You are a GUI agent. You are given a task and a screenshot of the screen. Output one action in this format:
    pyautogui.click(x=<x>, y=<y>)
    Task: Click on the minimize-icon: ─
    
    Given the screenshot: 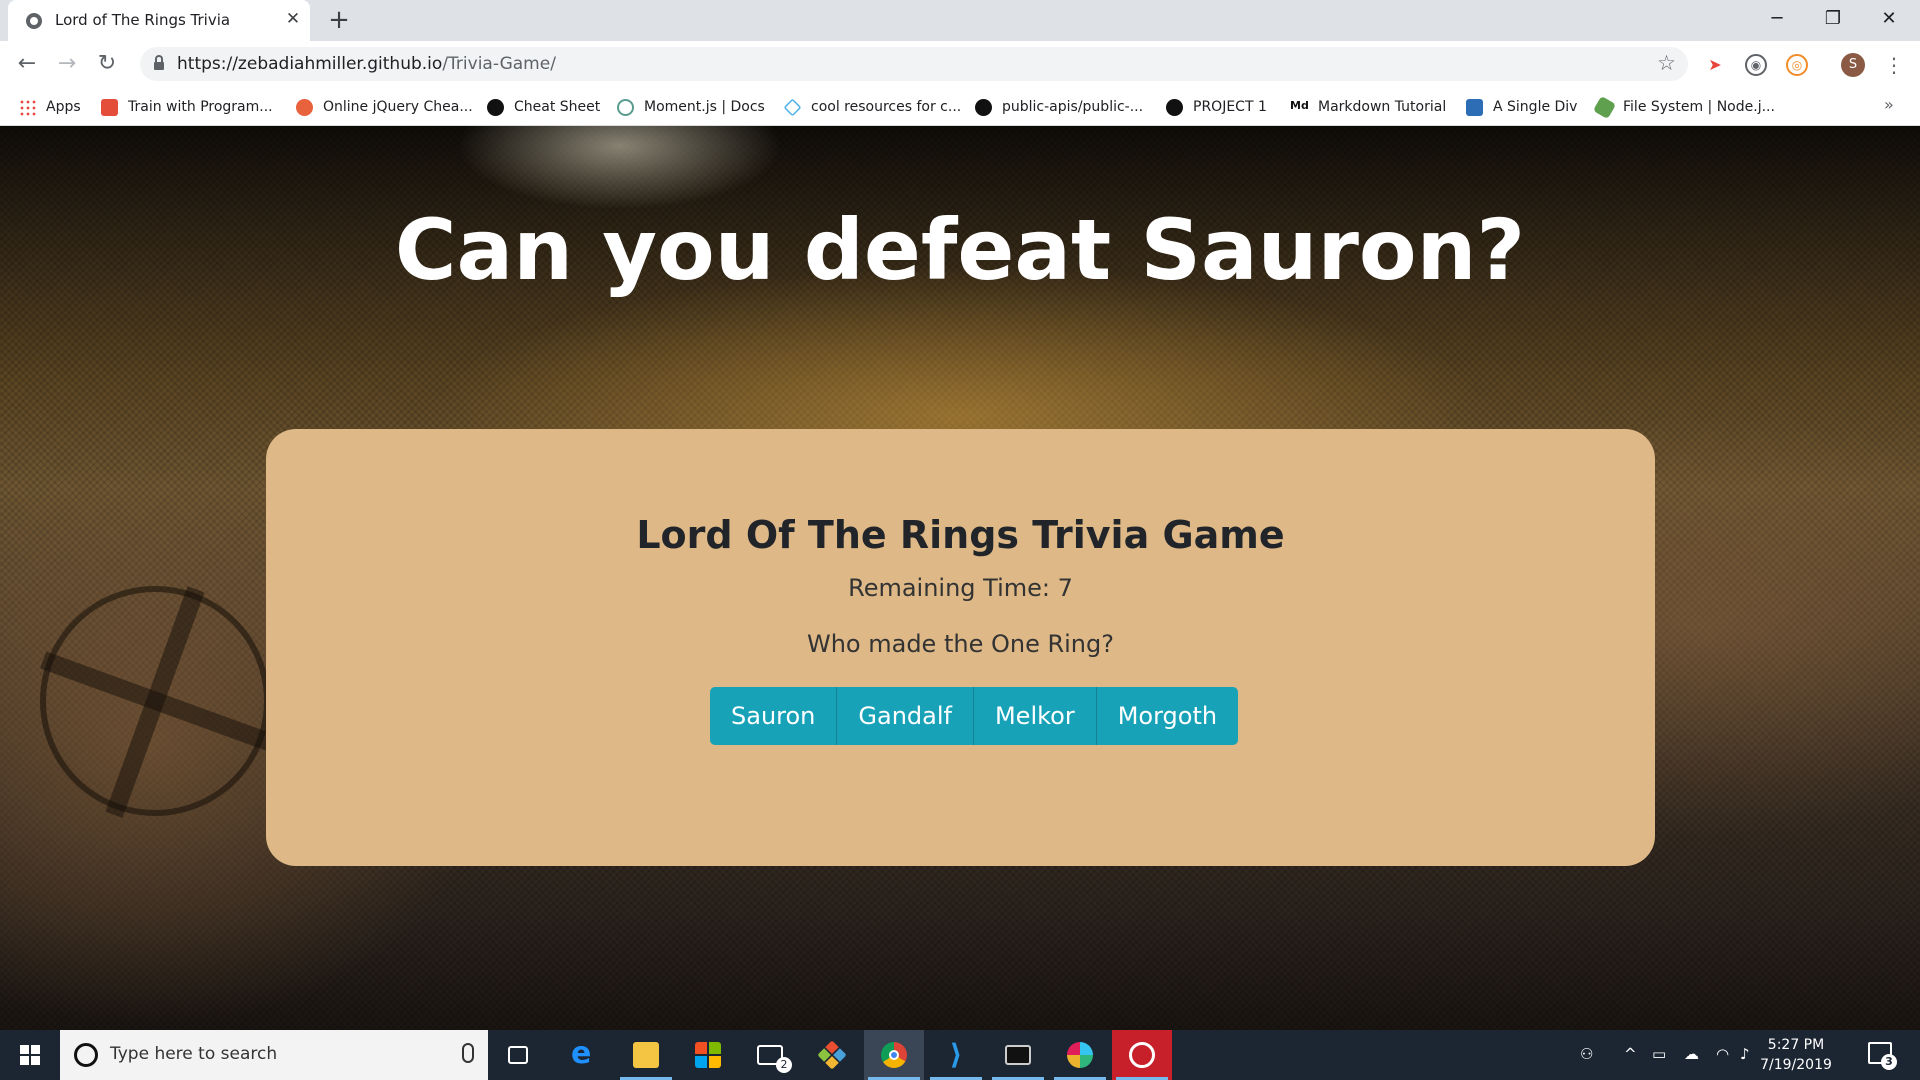 What is the action you would take?
    pyautogui.click(x=1777, y=19)
    